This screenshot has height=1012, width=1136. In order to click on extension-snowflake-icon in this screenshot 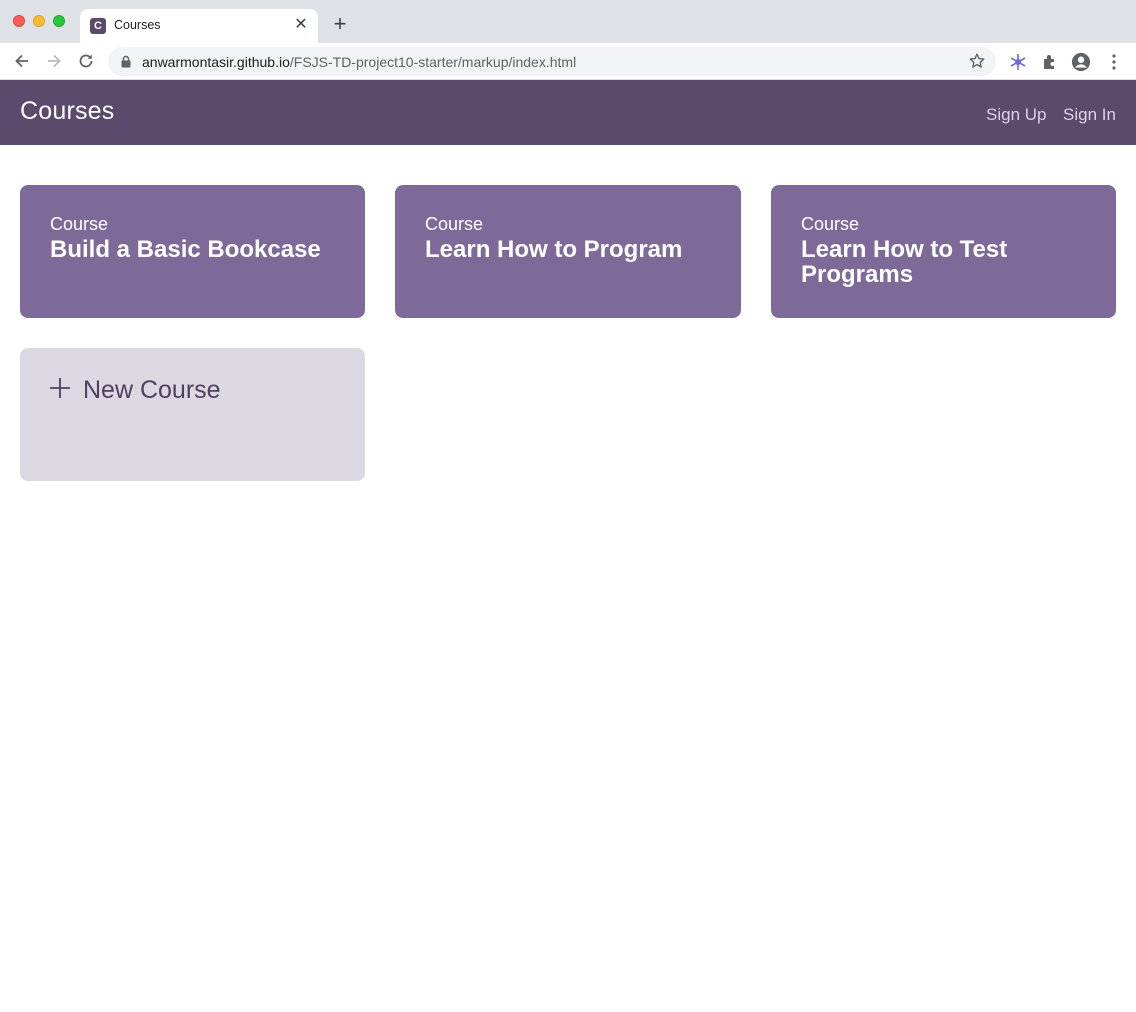, I will do `click(1018, 62)`.